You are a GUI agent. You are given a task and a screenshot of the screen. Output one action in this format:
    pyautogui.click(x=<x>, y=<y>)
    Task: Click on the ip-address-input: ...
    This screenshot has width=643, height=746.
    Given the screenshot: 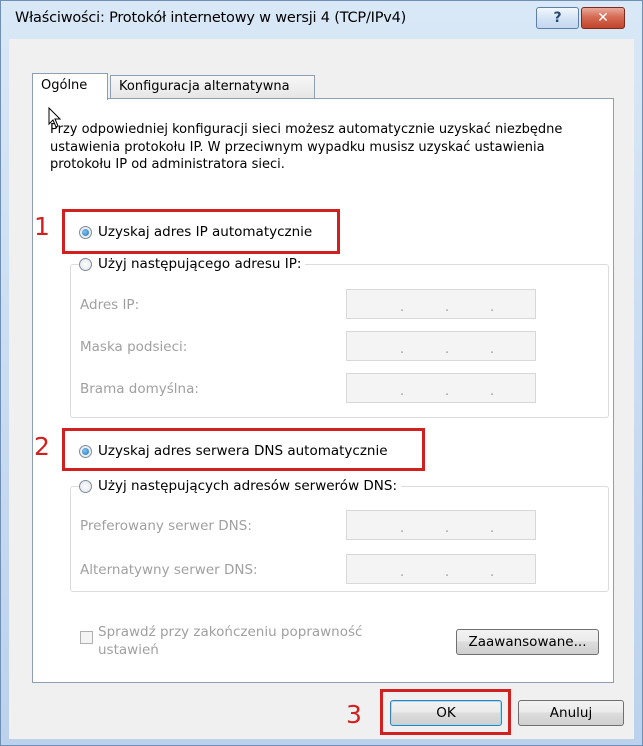 What is the action you would take?
    pyautogui.click(x=441, y=304)
    